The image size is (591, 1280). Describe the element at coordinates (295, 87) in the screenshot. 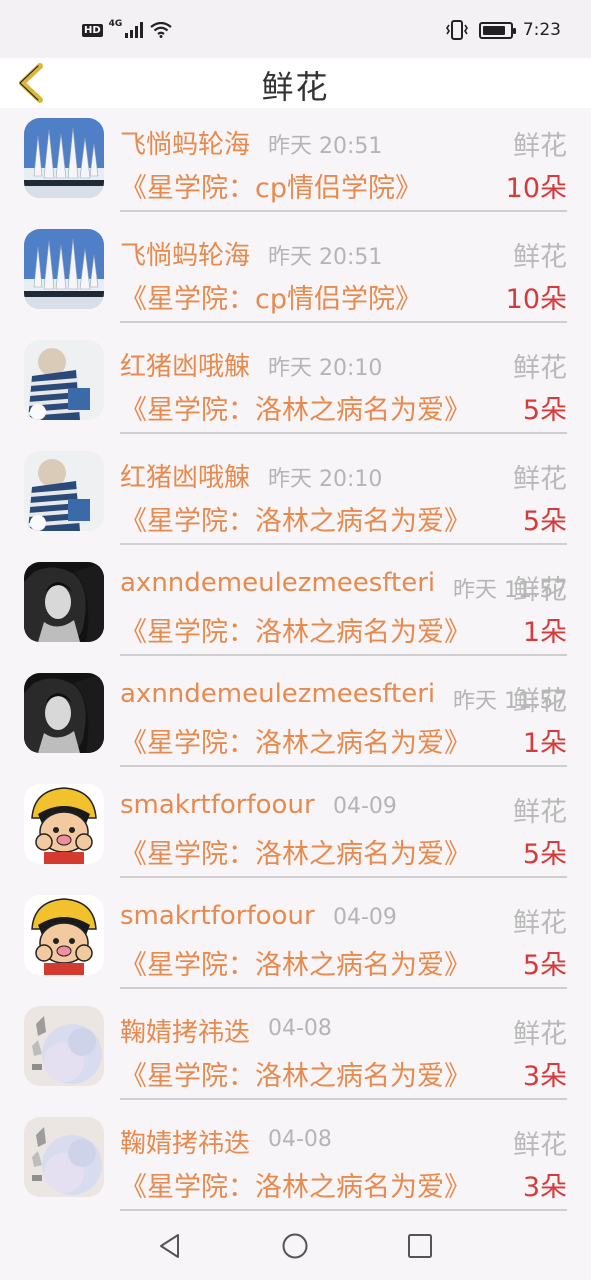

I see `page-title: 鲜花` at that location.